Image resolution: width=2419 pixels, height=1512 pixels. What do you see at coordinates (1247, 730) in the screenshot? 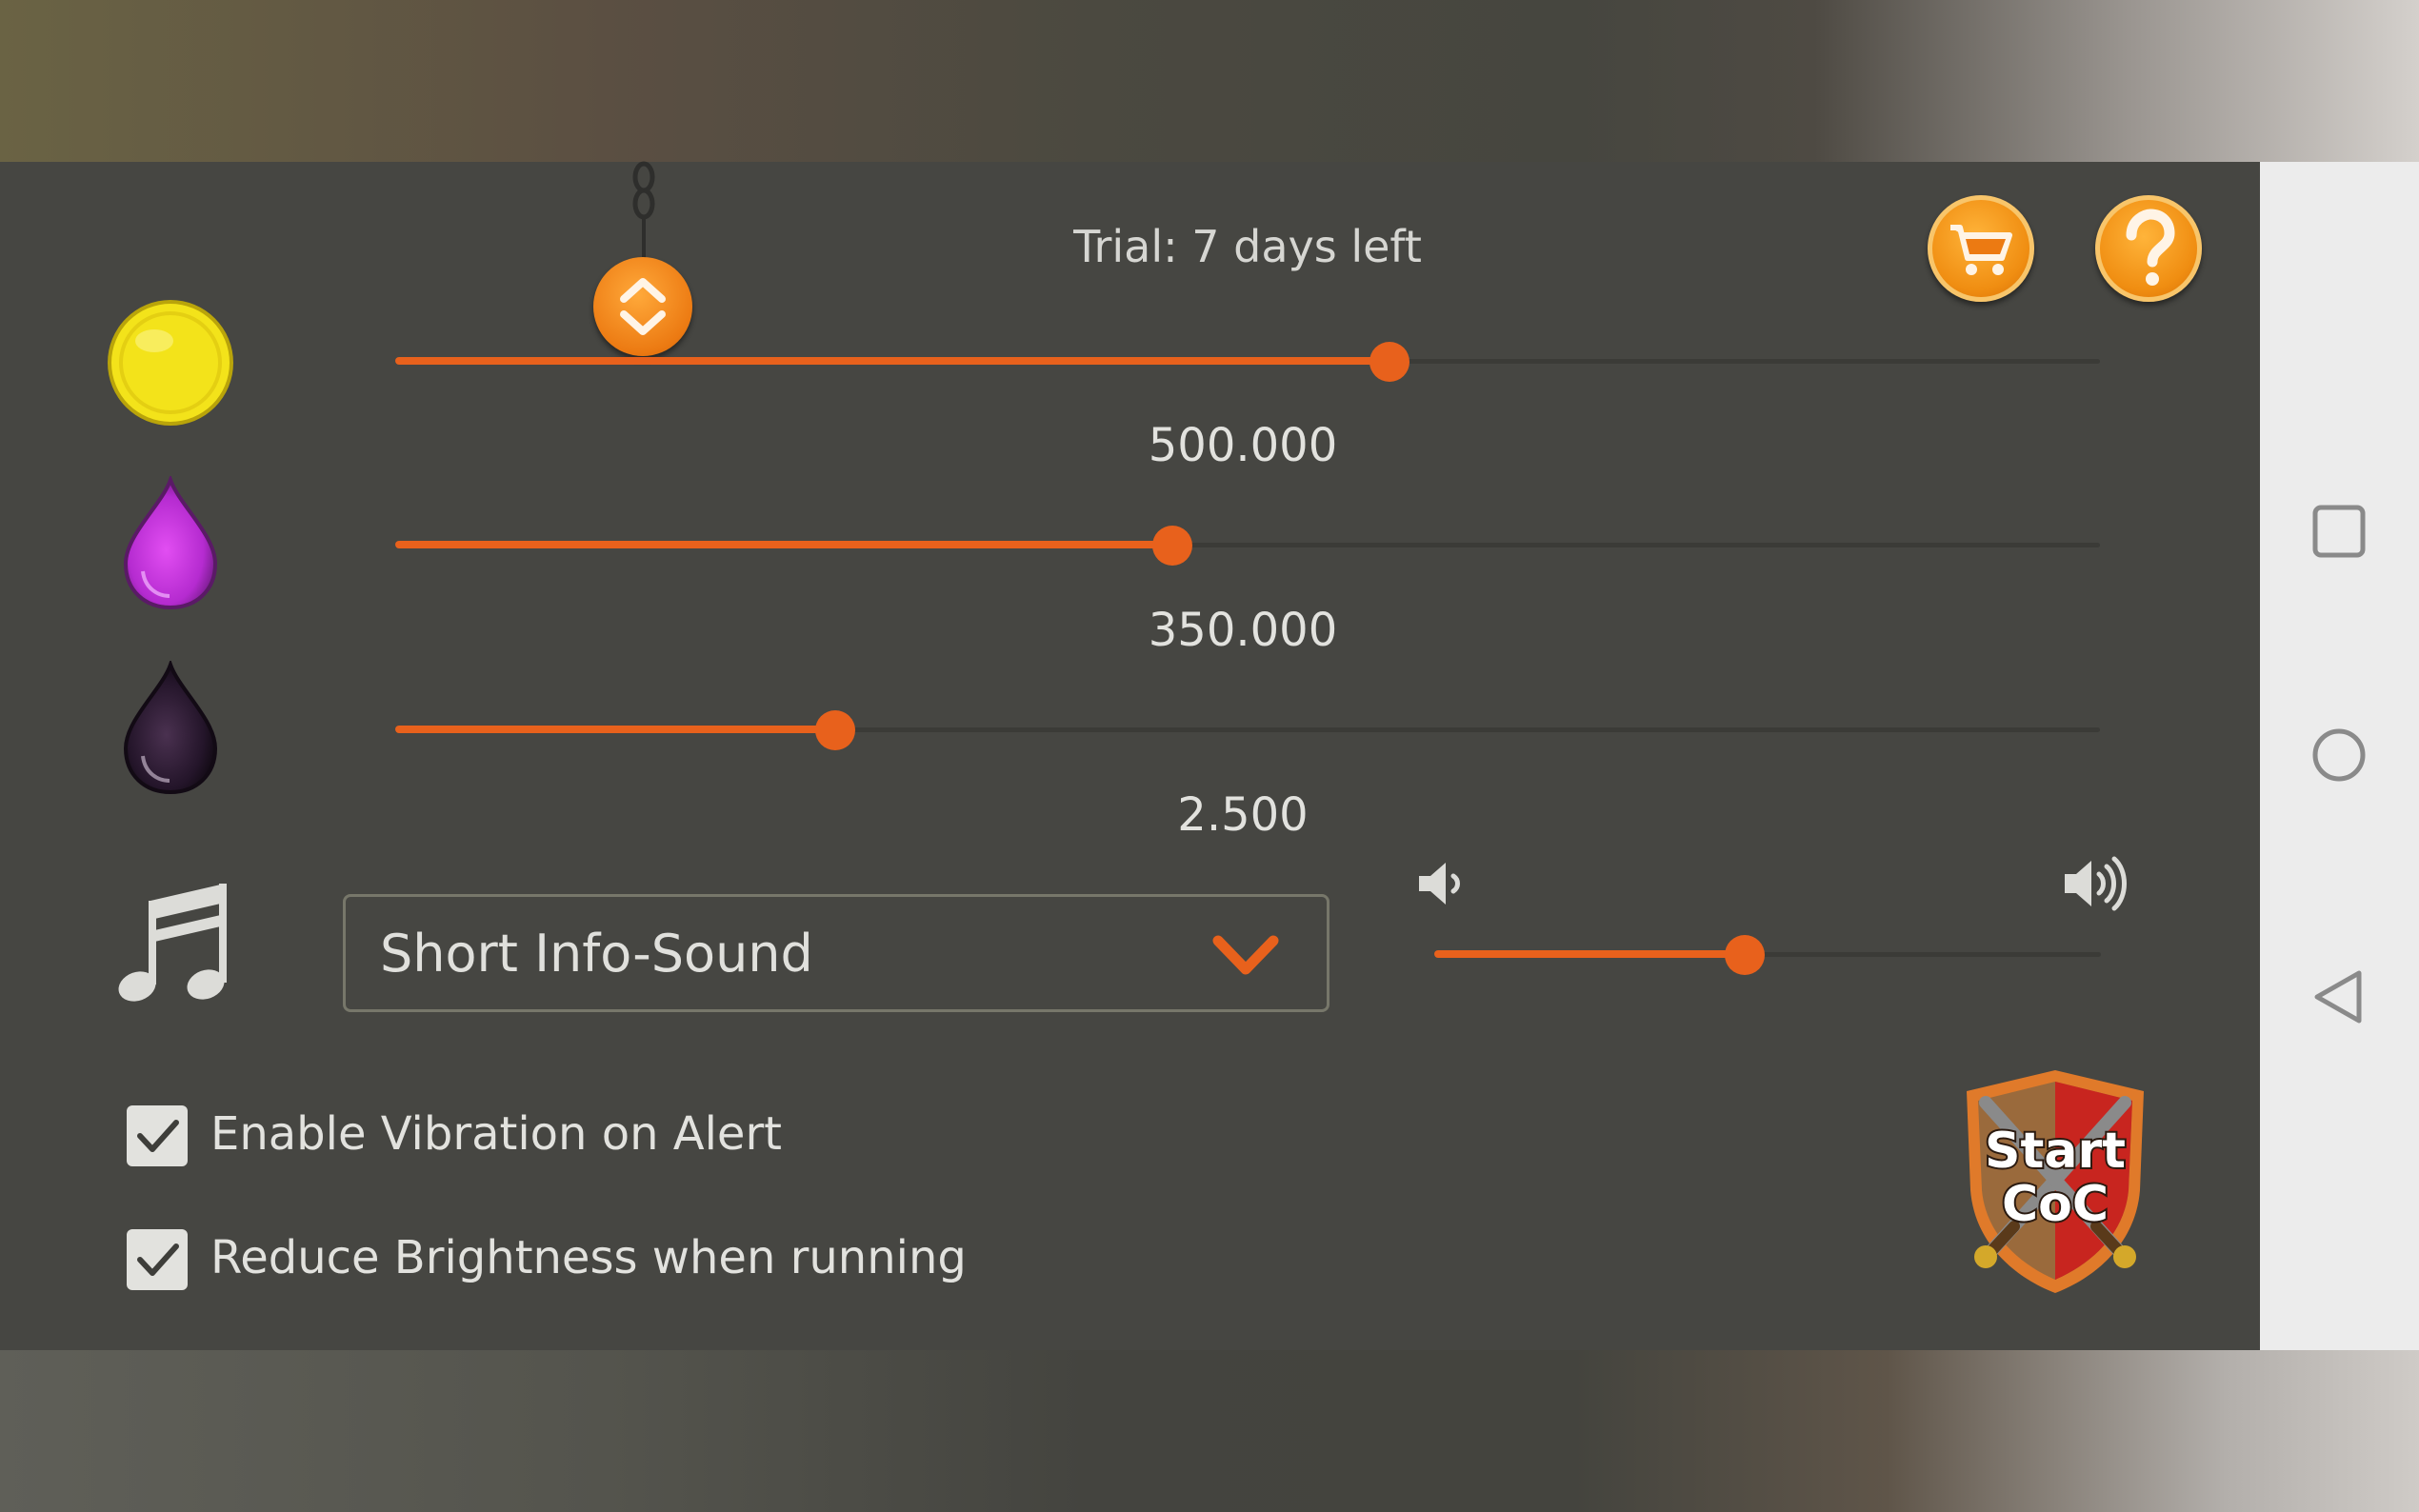
I see `dark-elixir-threshold-slider` at bounding box center [1247, 730].